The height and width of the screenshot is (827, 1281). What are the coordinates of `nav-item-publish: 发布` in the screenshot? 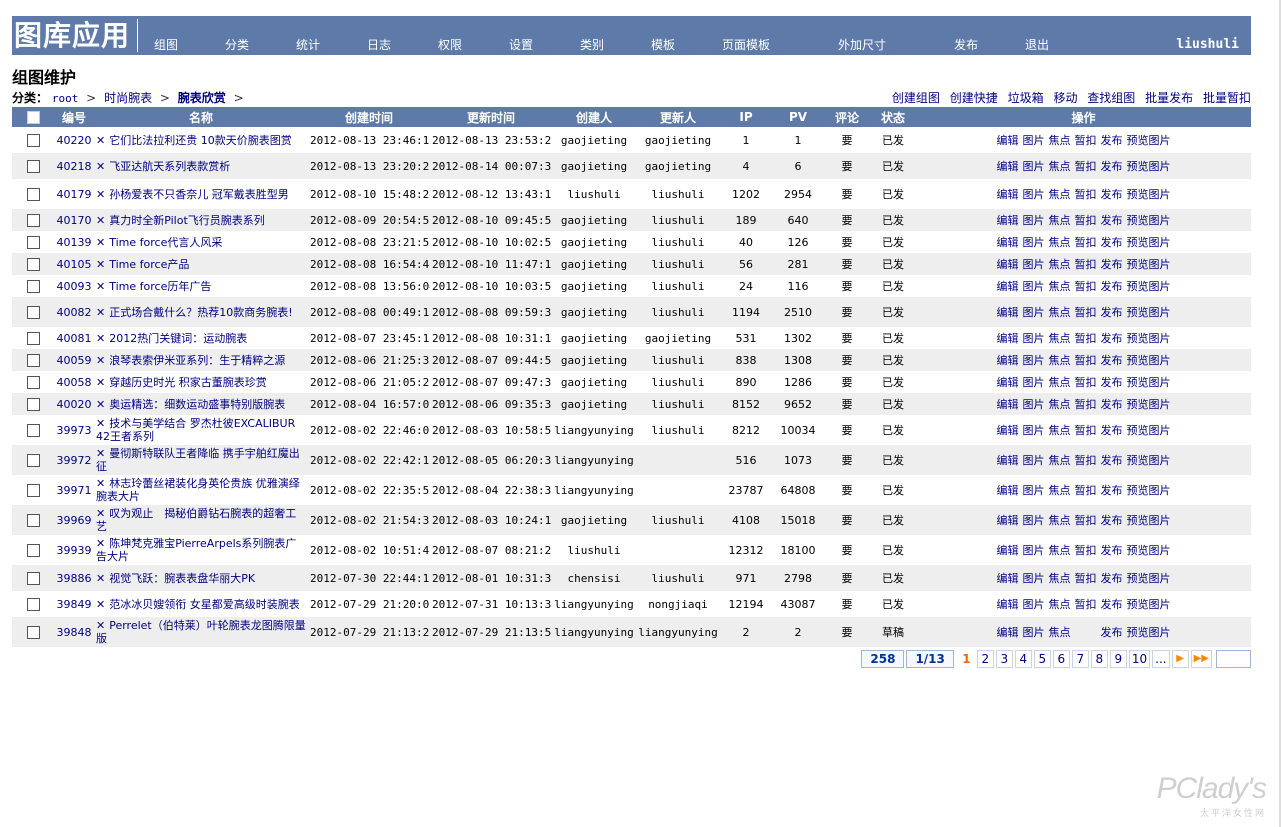 It's located at (966, 45).